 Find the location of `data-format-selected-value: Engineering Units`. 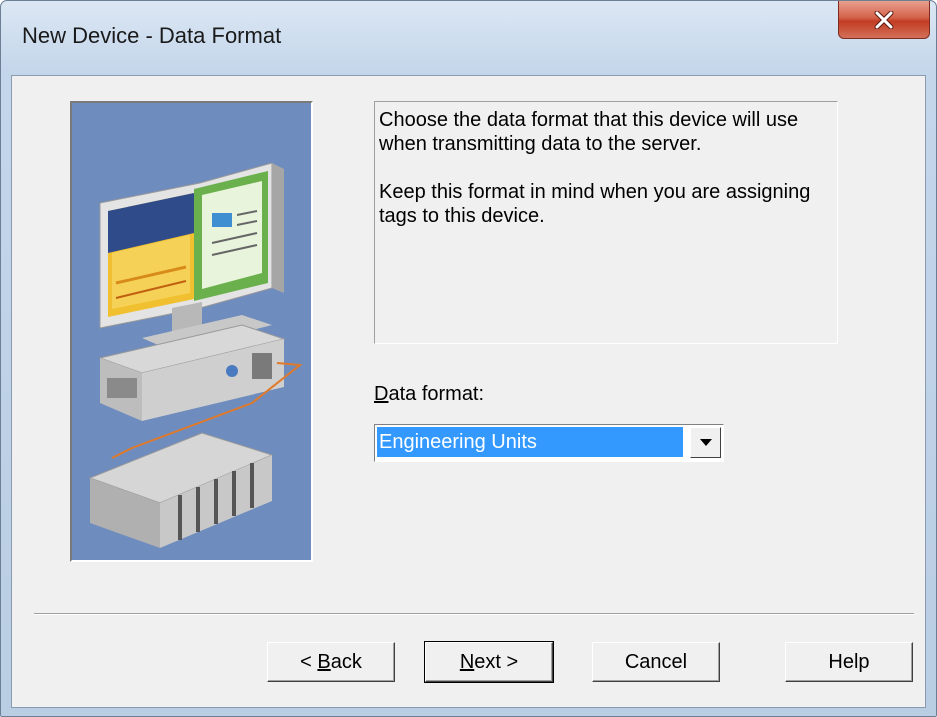

data-format-selected-value: Engineering Units is located at coordinates (530, 442).